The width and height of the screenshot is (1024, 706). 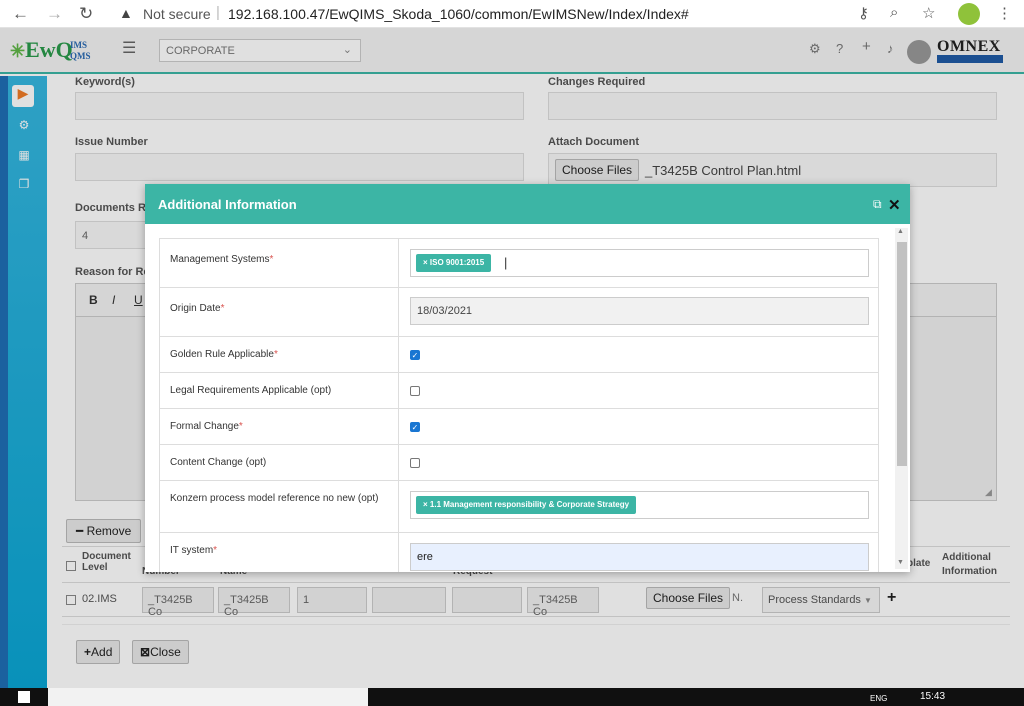 I want to click on row-it-system: IT system* ere, so click(x=519, y=552).